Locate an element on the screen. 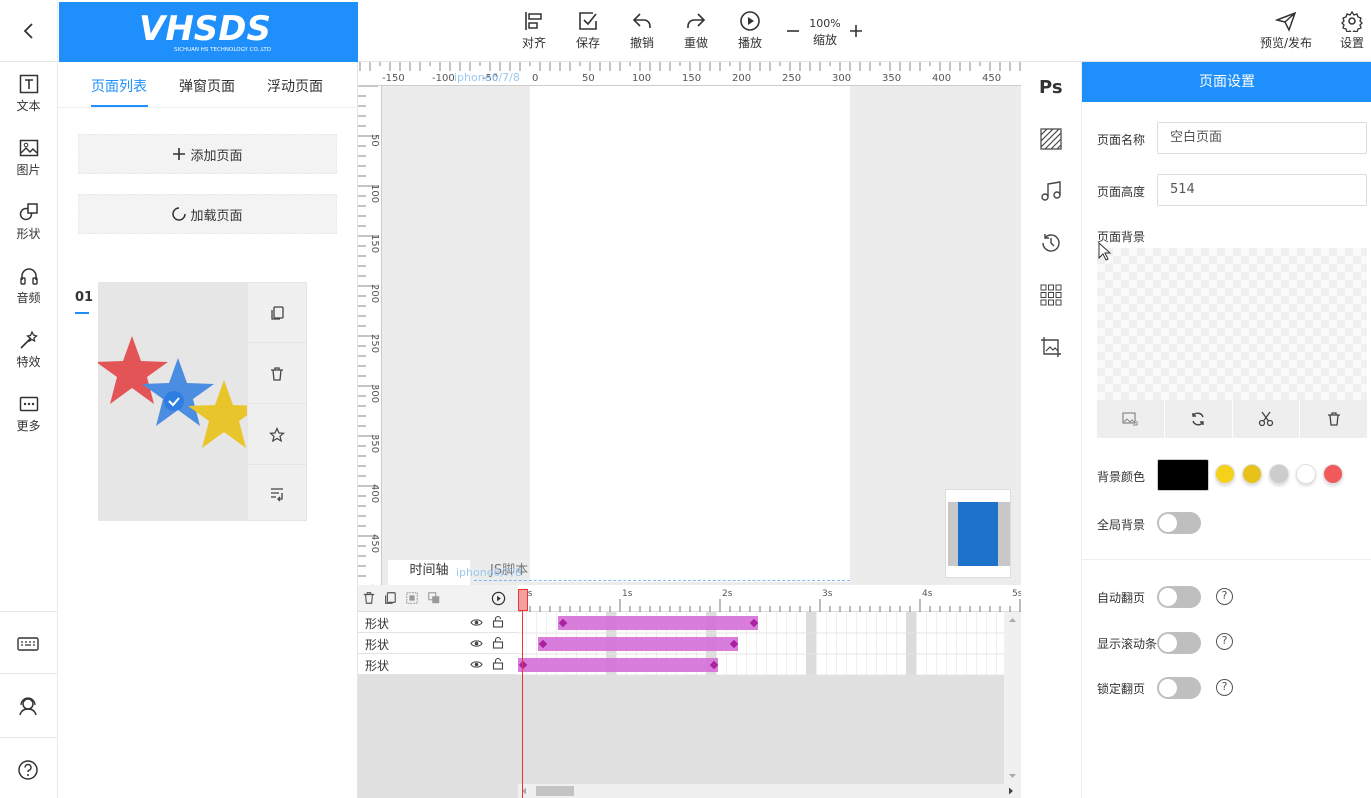 The image size is (1371, 798). ruler-x-label: 350 is located at coordinates (891, 78).